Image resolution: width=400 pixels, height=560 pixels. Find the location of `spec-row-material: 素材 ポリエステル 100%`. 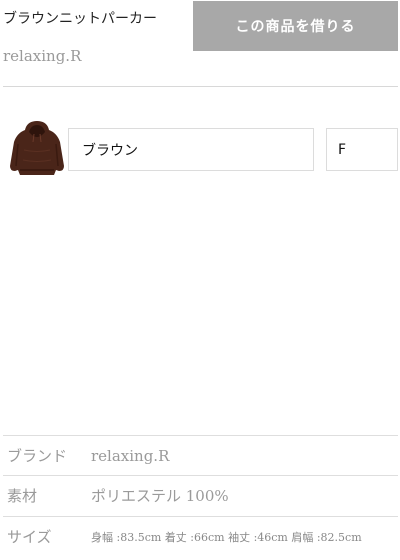

spec-row-material: 素材 ポリエステル 100% is located at coordinates (200, 495).